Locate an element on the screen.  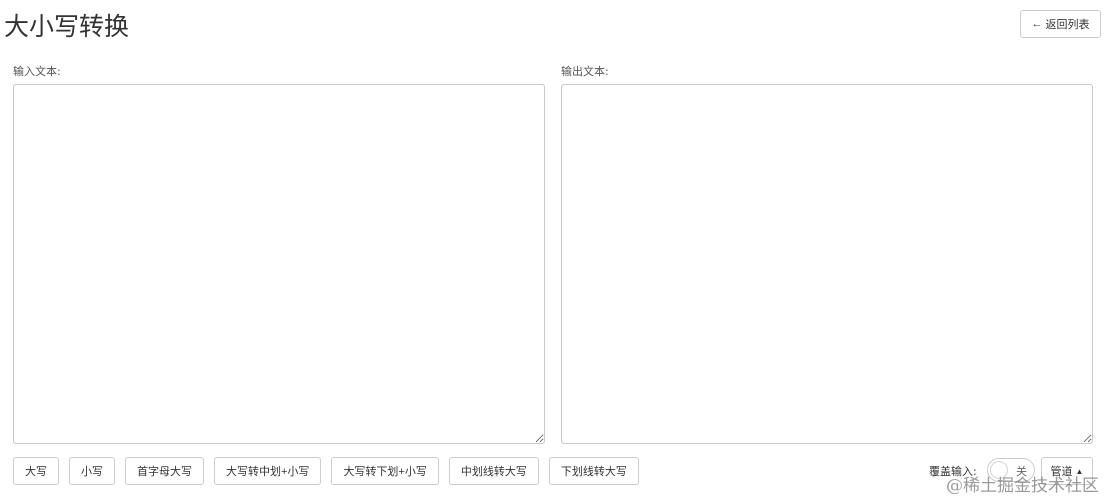
overwrite-input-label: 覆盖输入: is located at coordinates (953, 471).